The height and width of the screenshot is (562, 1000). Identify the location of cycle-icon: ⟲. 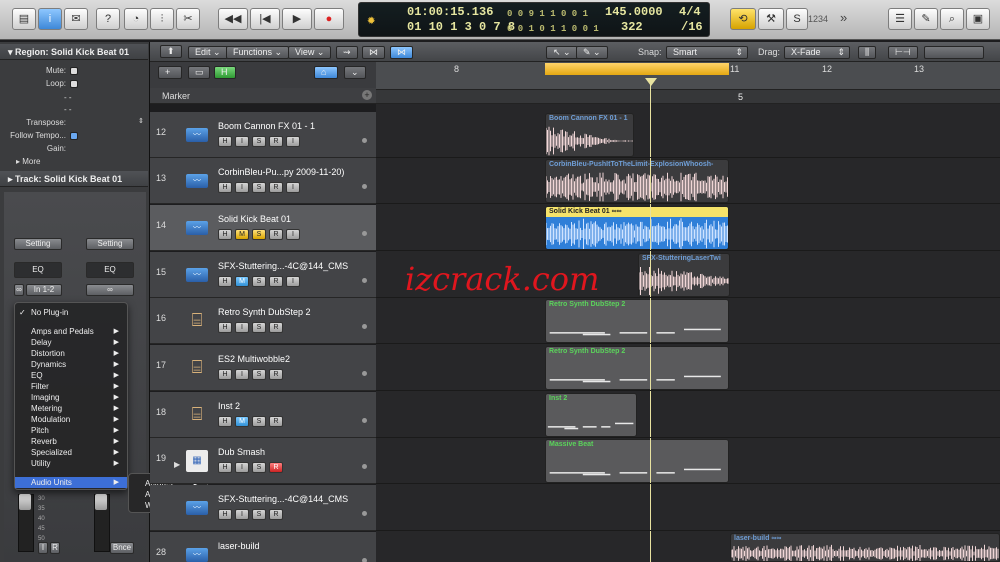
(743, 19).